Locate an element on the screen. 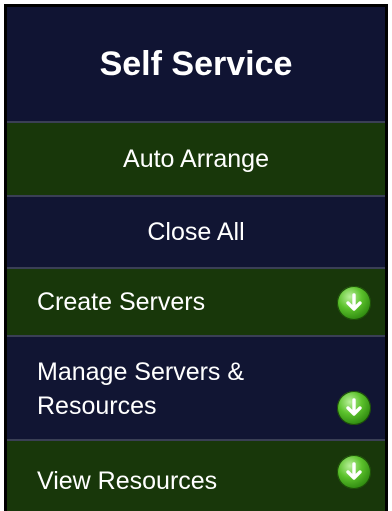 The height and width of the screenshot is (511, 392). auto-arrange-label: Auto Arrange is located at coordinates (196, 158).